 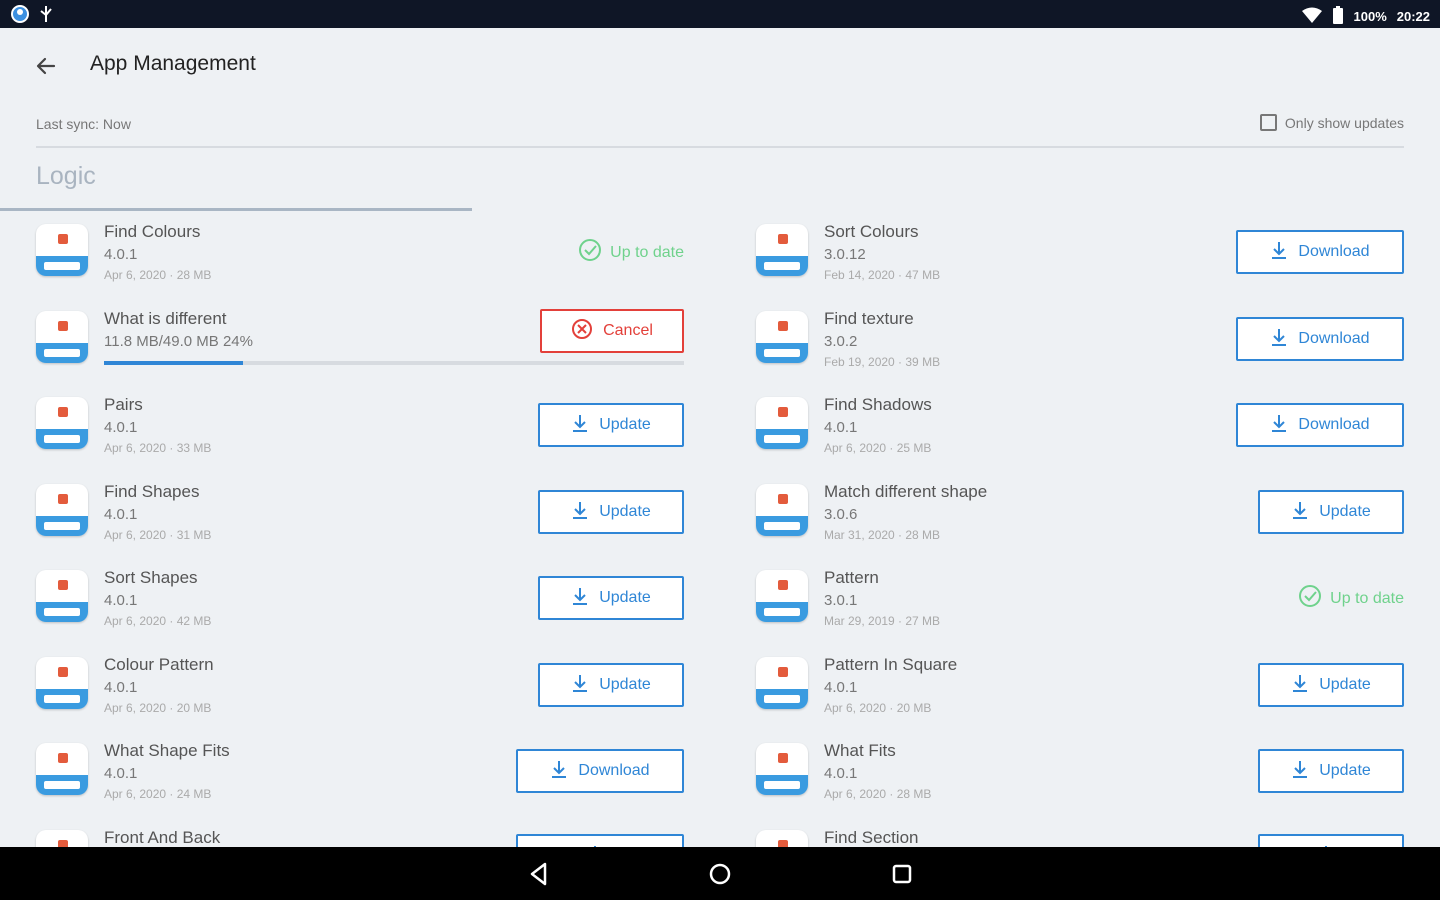 I want to click on app-meta: Mar 31, 2020 · 28 MB, so click(x=882, y=535).